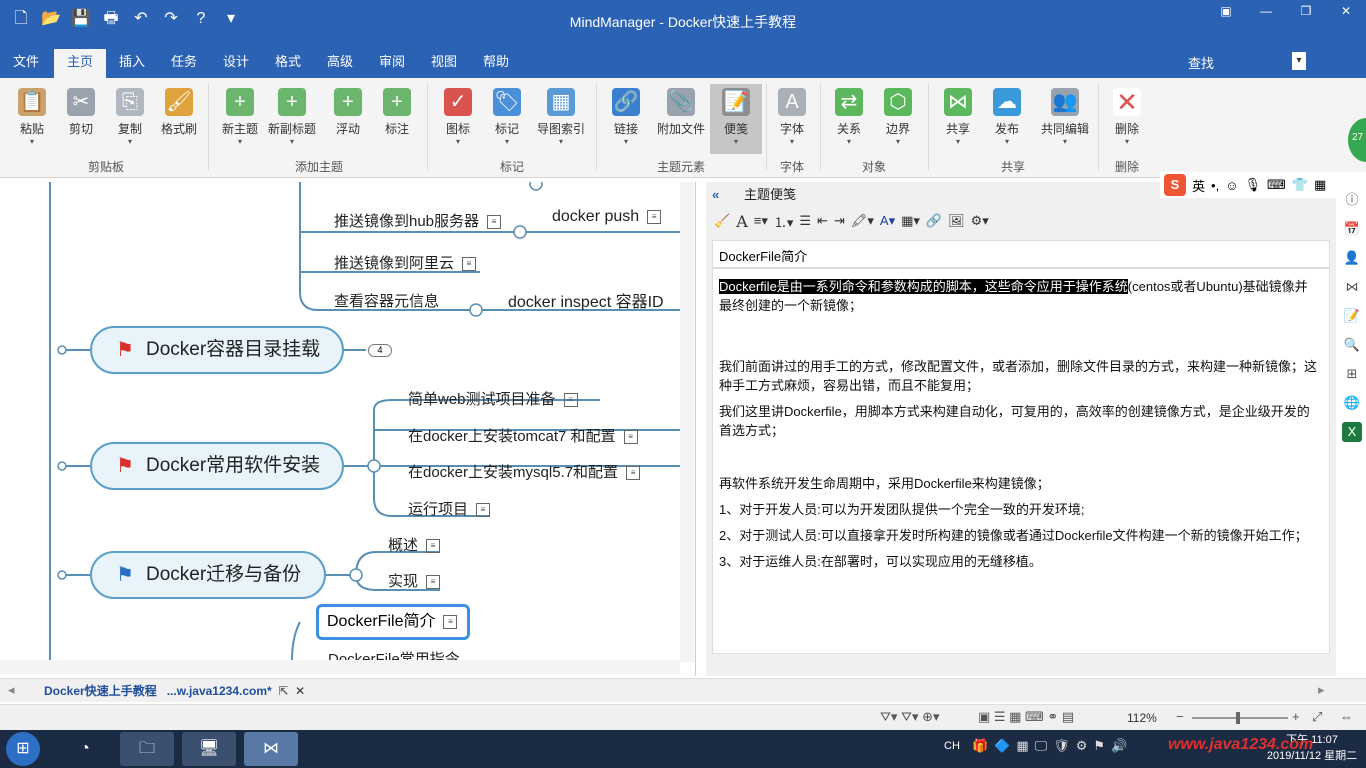  I want to click on tab-format: 格式, so click(288, 63).